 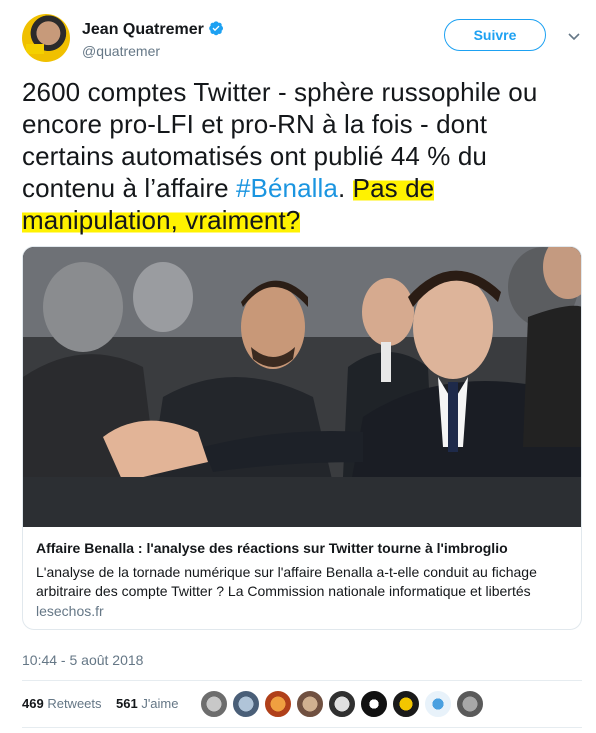 What do you see at coordinates (495, 35) in the screenshot?
I see `follow-button: Suivre` at bounding box center [495, 35].